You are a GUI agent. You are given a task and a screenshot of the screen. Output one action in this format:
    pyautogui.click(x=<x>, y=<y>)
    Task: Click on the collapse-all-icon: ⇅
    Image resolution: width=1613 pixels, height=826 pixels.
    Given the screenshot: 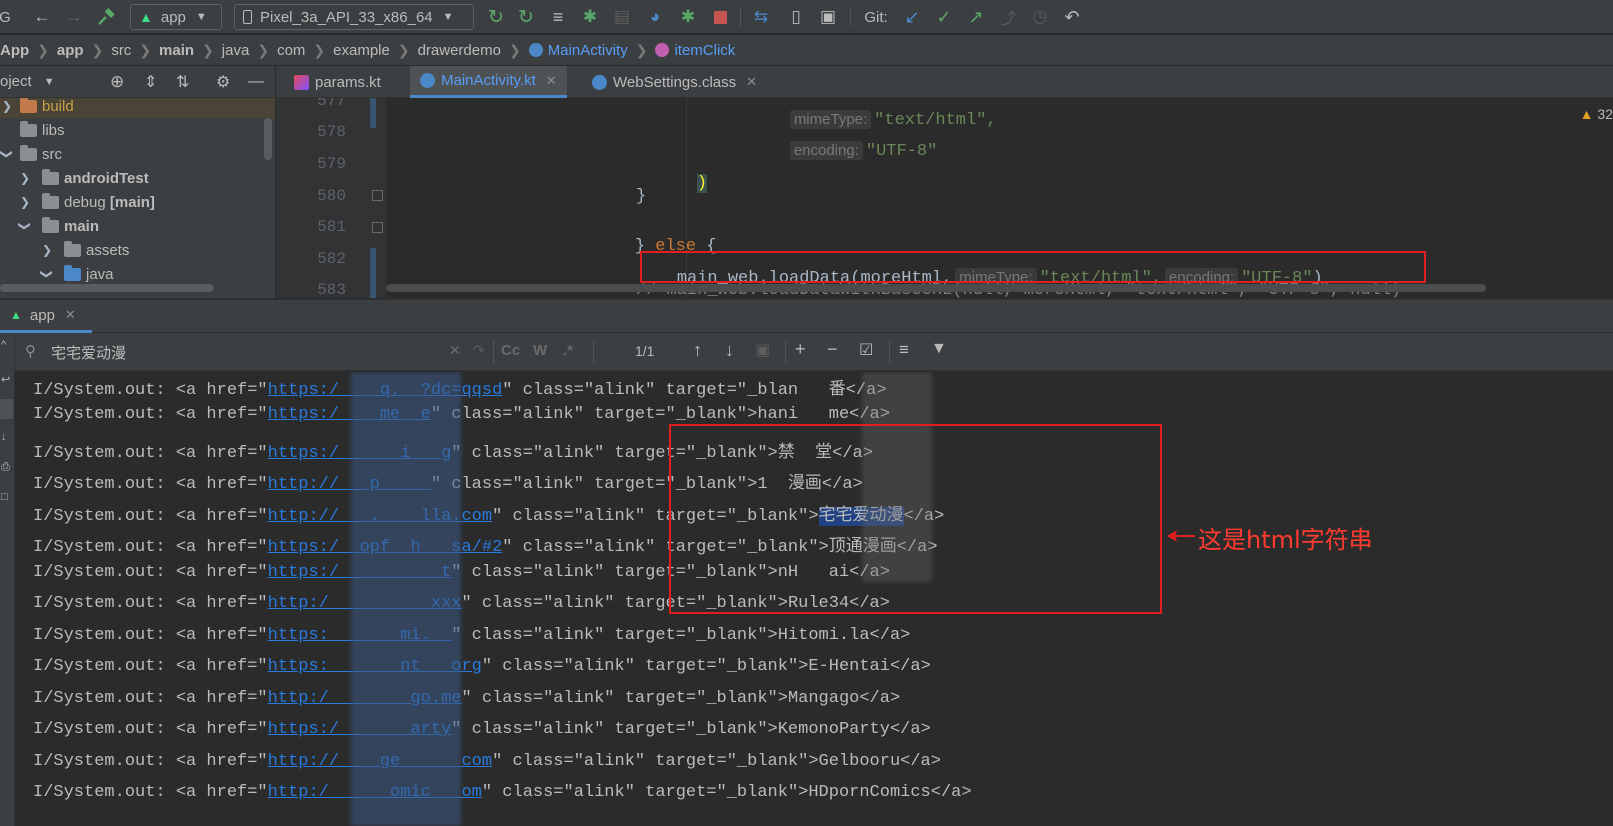 What is the action you would take?
    pyautogui.click(x=182, y=82)
    